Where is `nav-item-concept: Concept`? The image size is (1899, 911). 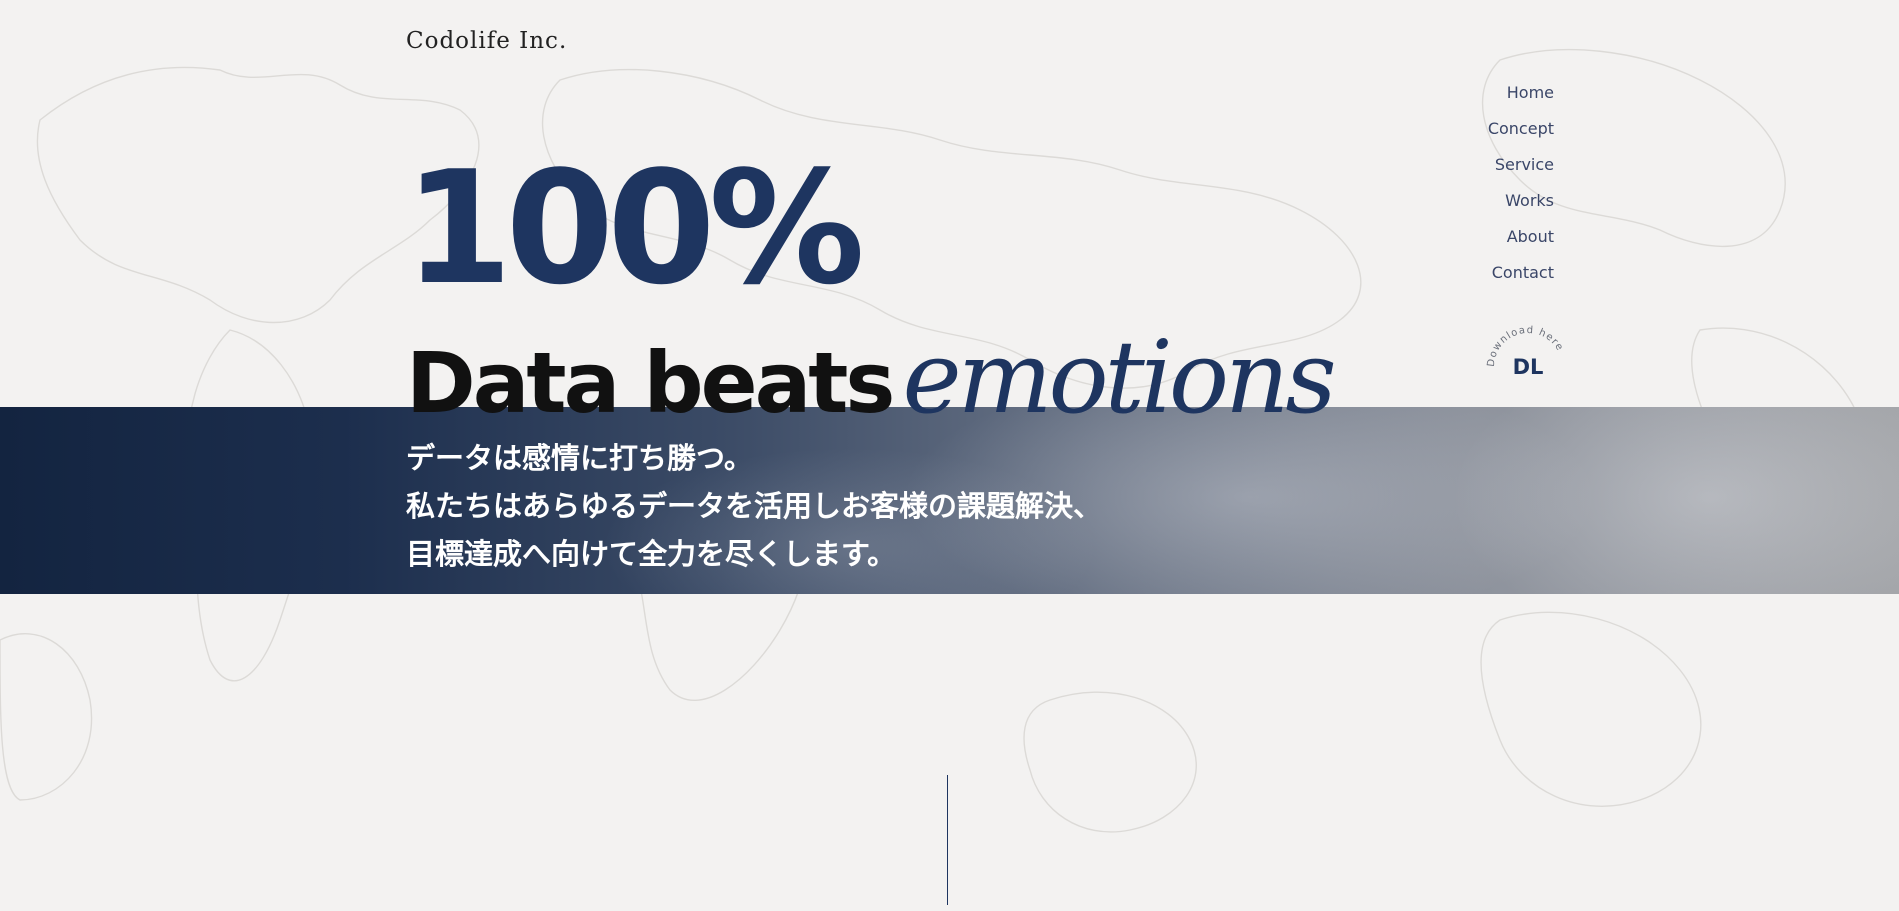 nav-item-concept: Concept is located at coordinates (1521, 129).